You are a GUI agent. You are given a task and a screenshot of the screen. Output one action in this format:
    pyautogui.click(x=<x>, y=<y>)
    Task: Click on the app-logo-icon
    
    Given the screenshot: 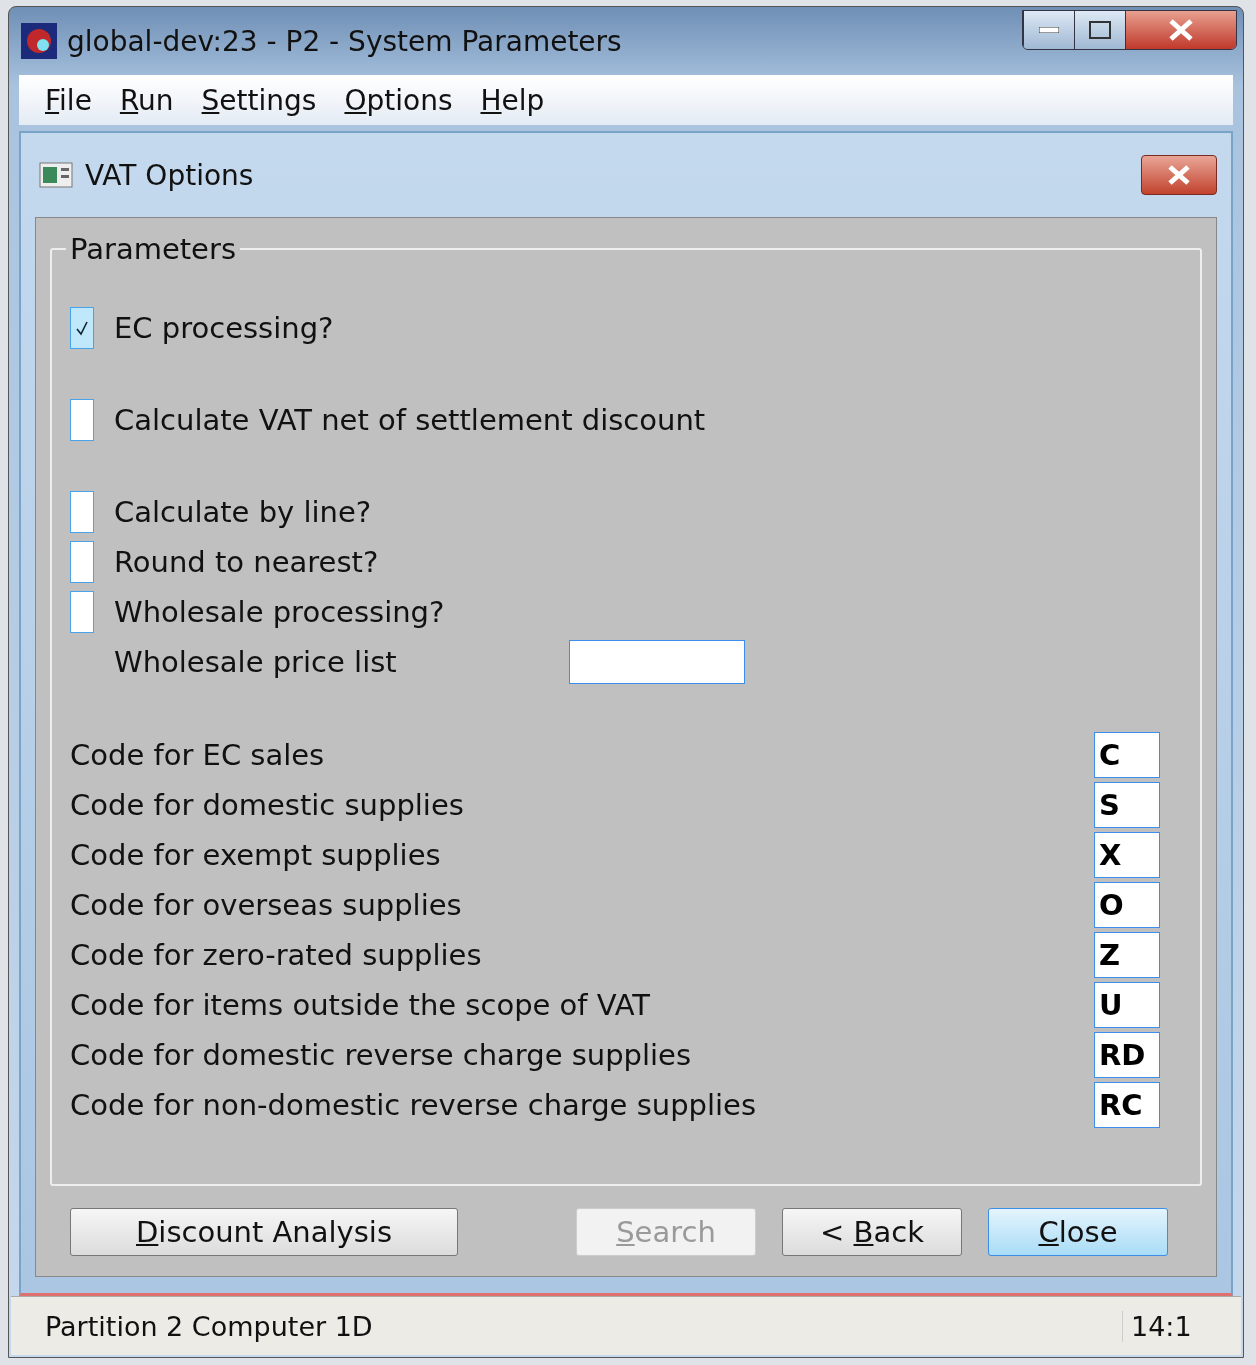 What is the action you would take?
    pyautogui.click(x=39, y=41)
    